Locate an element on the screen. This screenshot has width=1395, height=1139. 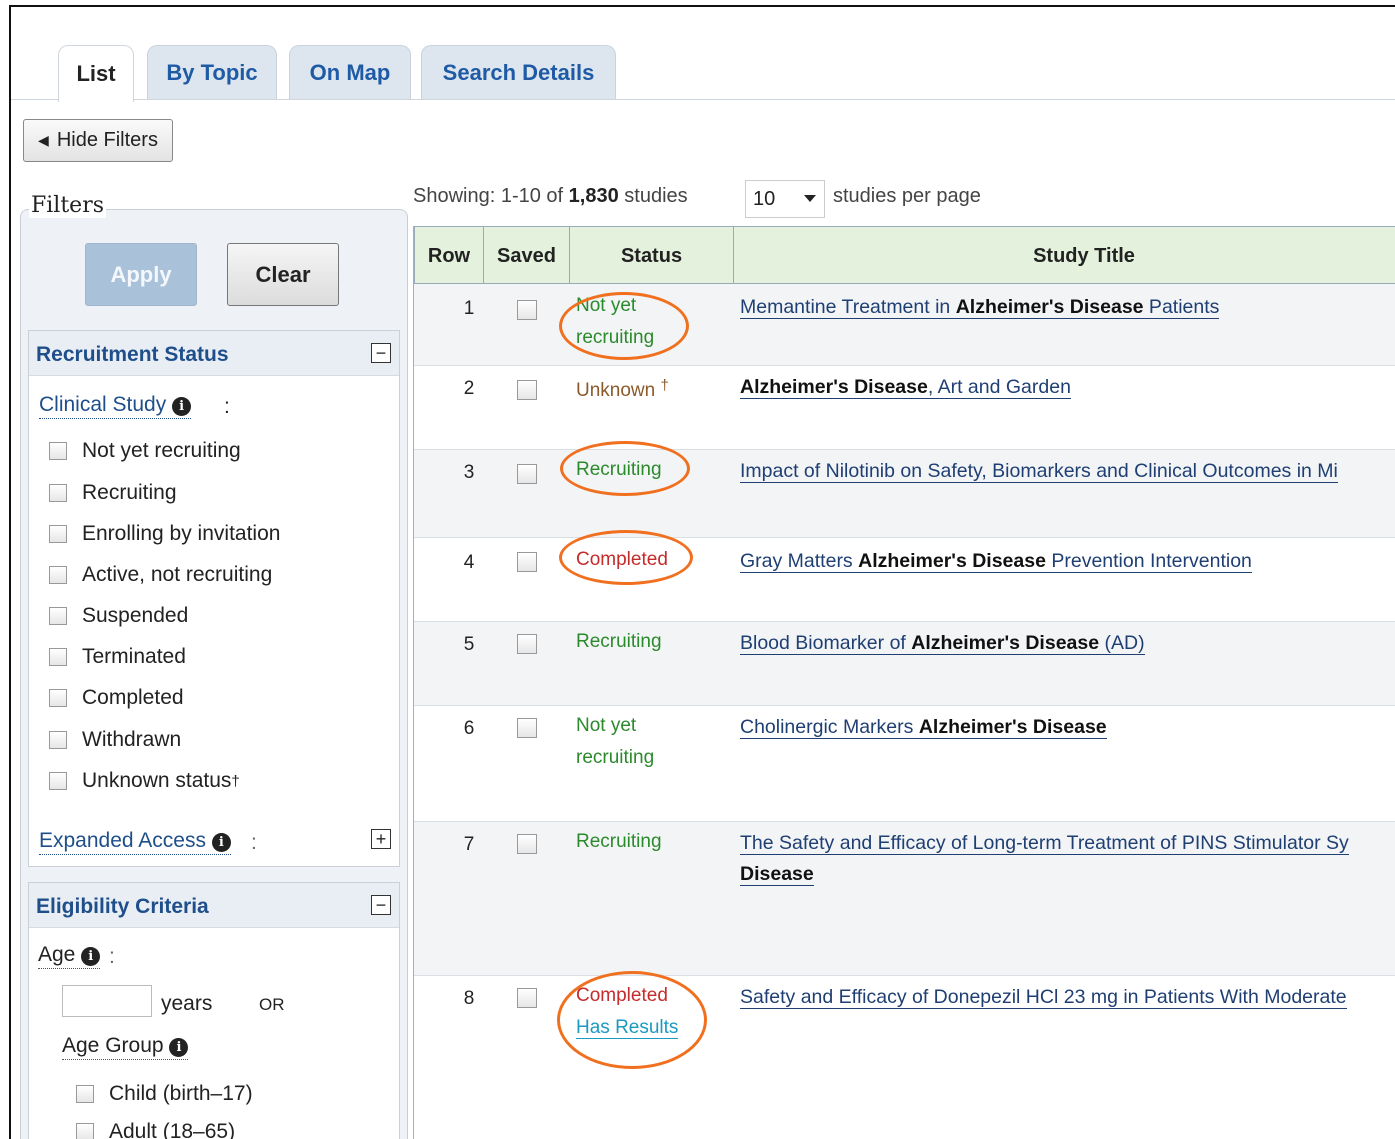
hide-filters-label: Hide Filters is located at coordinates (107, 140).